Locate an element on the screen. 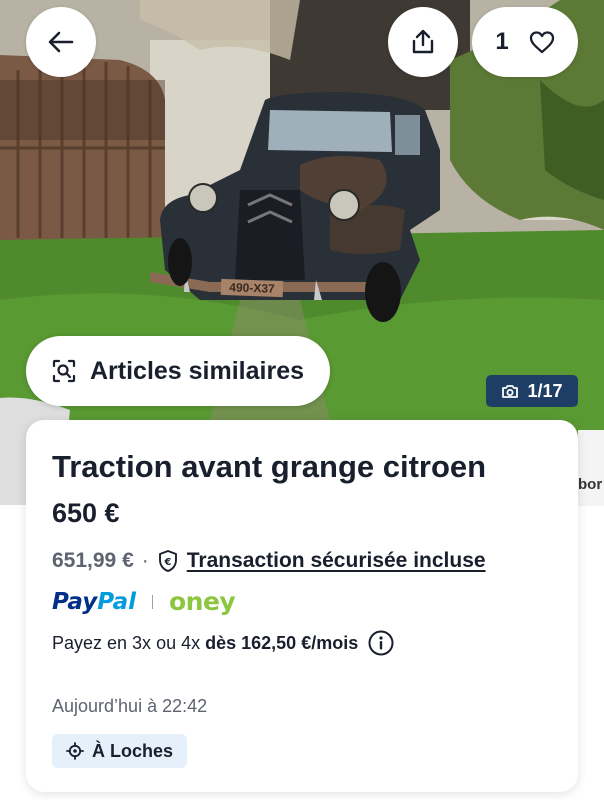 The width and height of the screenshot is (604, 800). installments-text: Payez en 3x ou 4x dès 162,50 €/mois is located at coordinates (205, 643).